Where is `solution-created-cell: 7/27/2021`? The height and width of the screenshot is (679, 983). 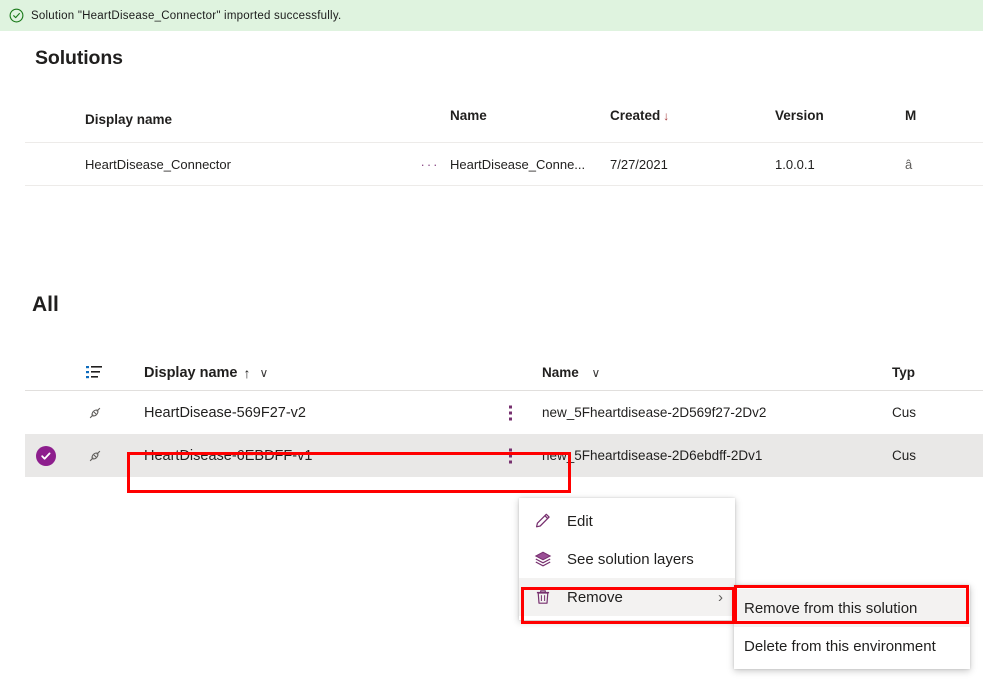
solution-created-cell: 7/27/2021 is located at coordinates (639, 164).